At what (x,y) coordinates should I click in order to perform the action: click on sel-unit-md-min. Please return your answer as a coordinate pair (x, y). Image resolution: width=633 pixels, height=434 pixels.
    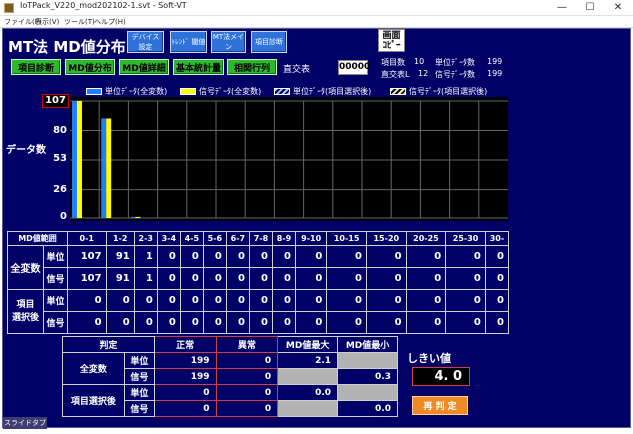
    Looking at the image, I should click on (367, 392).